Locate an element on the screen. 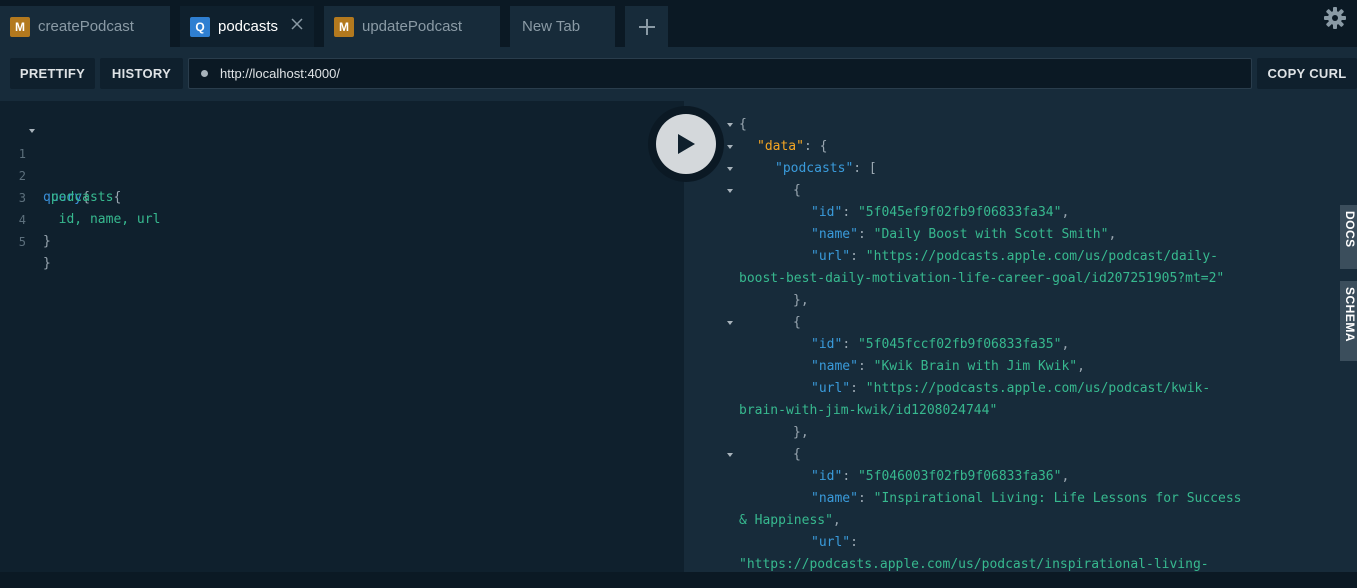 This screenshot has height=588, width=1357. result-line: brain-with-jim-kwik/id1208024744" is located at coordinates (868, 411).